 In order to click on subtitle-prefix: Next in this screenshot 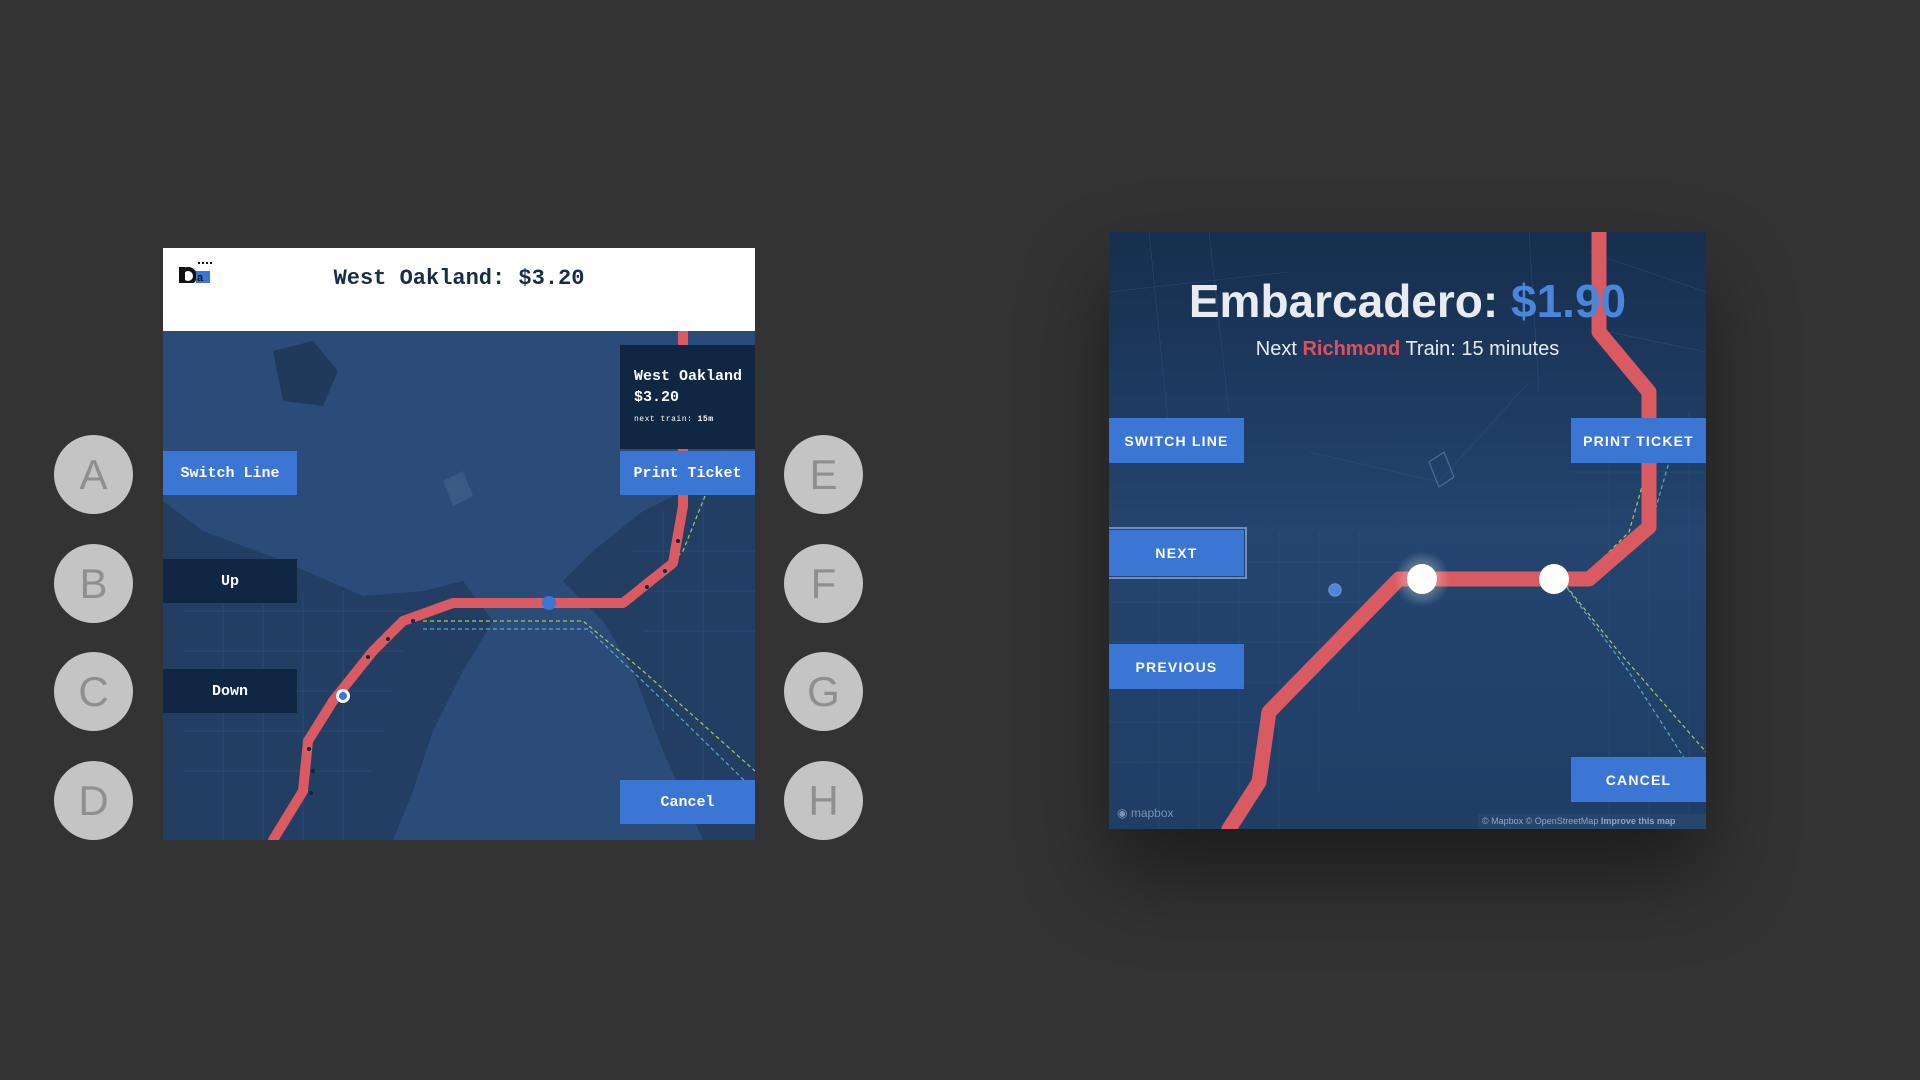, I will do `click(1276, 349)`.